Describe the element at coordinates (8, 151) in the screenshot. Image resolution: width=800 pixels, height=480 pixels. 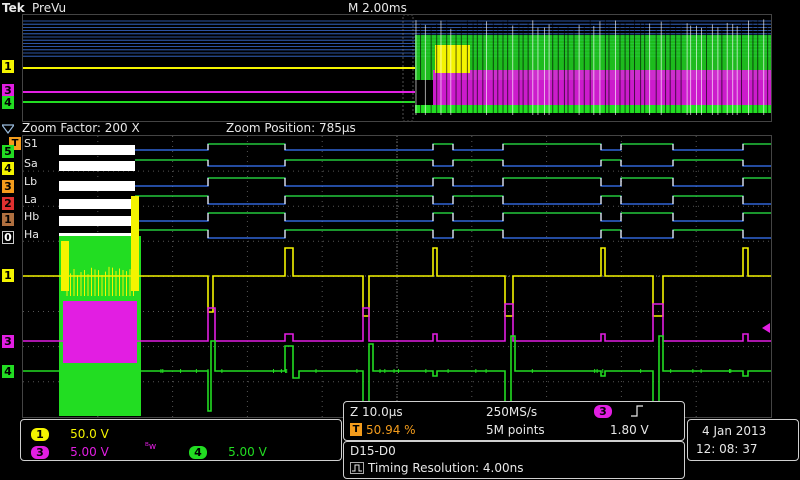
I see `digital-d5-marker: 5` at that location.